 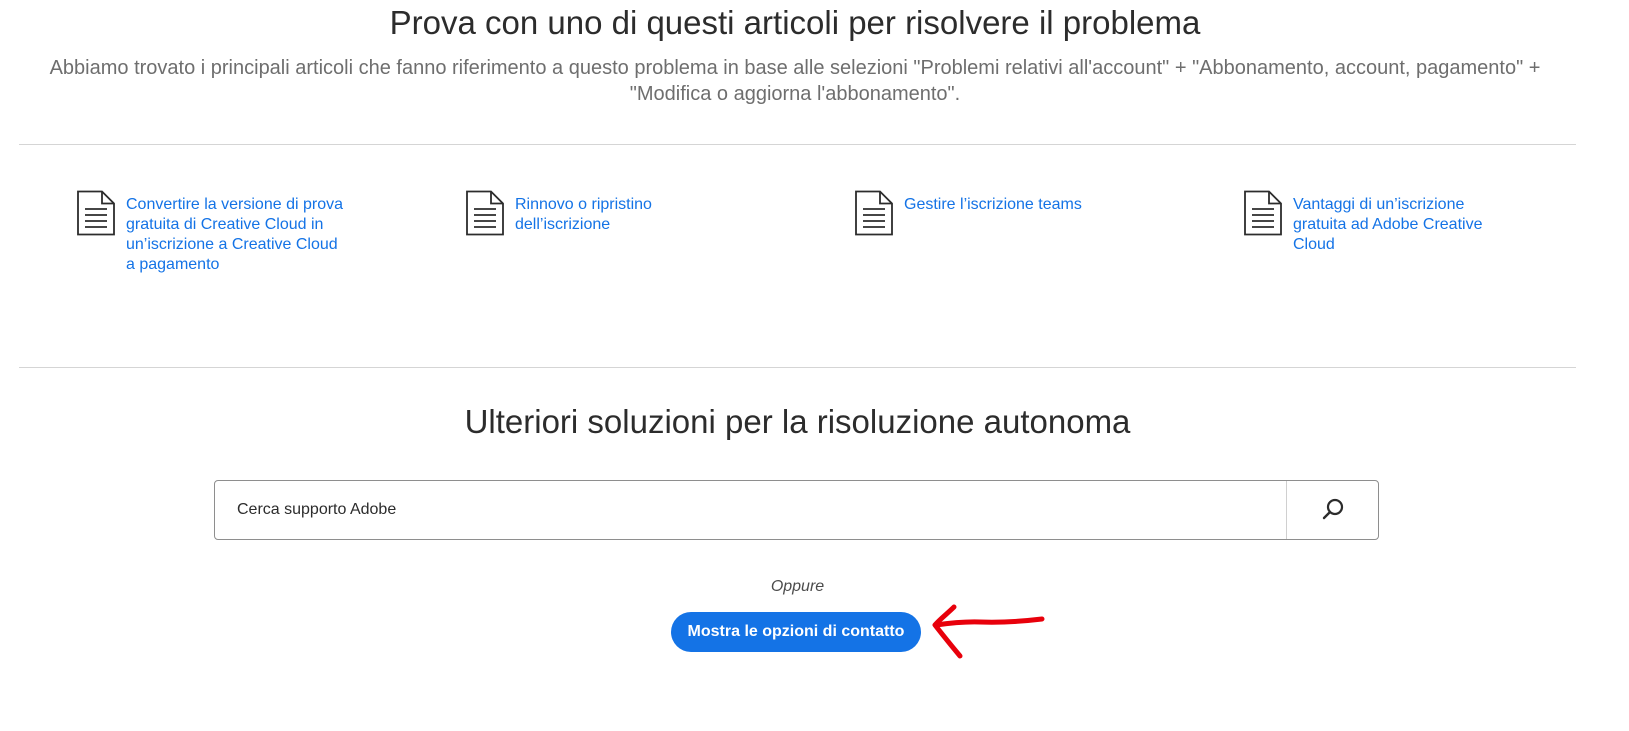 I want to click on article-item: Rinnovo o ripristino dell’iscrizione, so click(x=600, y=213).